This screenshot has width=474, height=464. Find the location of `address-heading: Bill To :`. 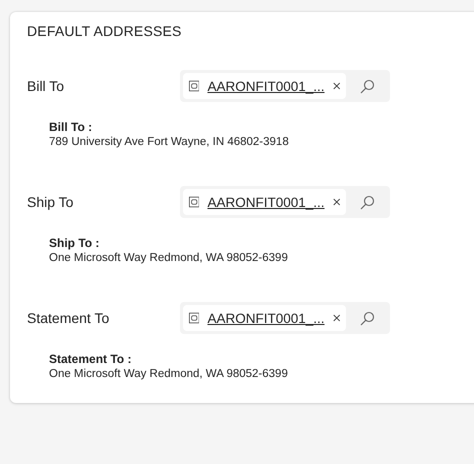

address-heading: Bill To : is located at coordinates (71, 127).